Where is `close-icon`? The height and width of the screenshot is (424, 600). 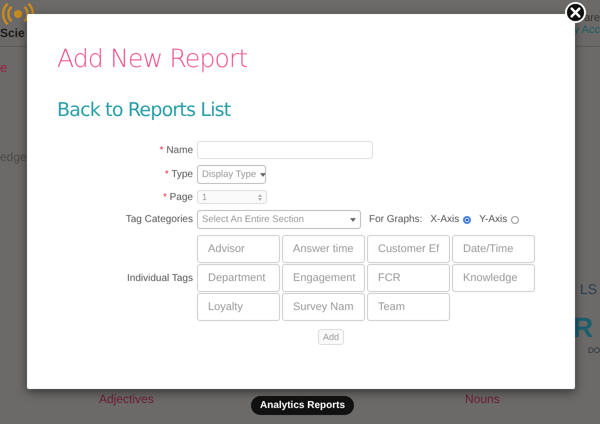
close-icon is located at coordinates (575, 12).